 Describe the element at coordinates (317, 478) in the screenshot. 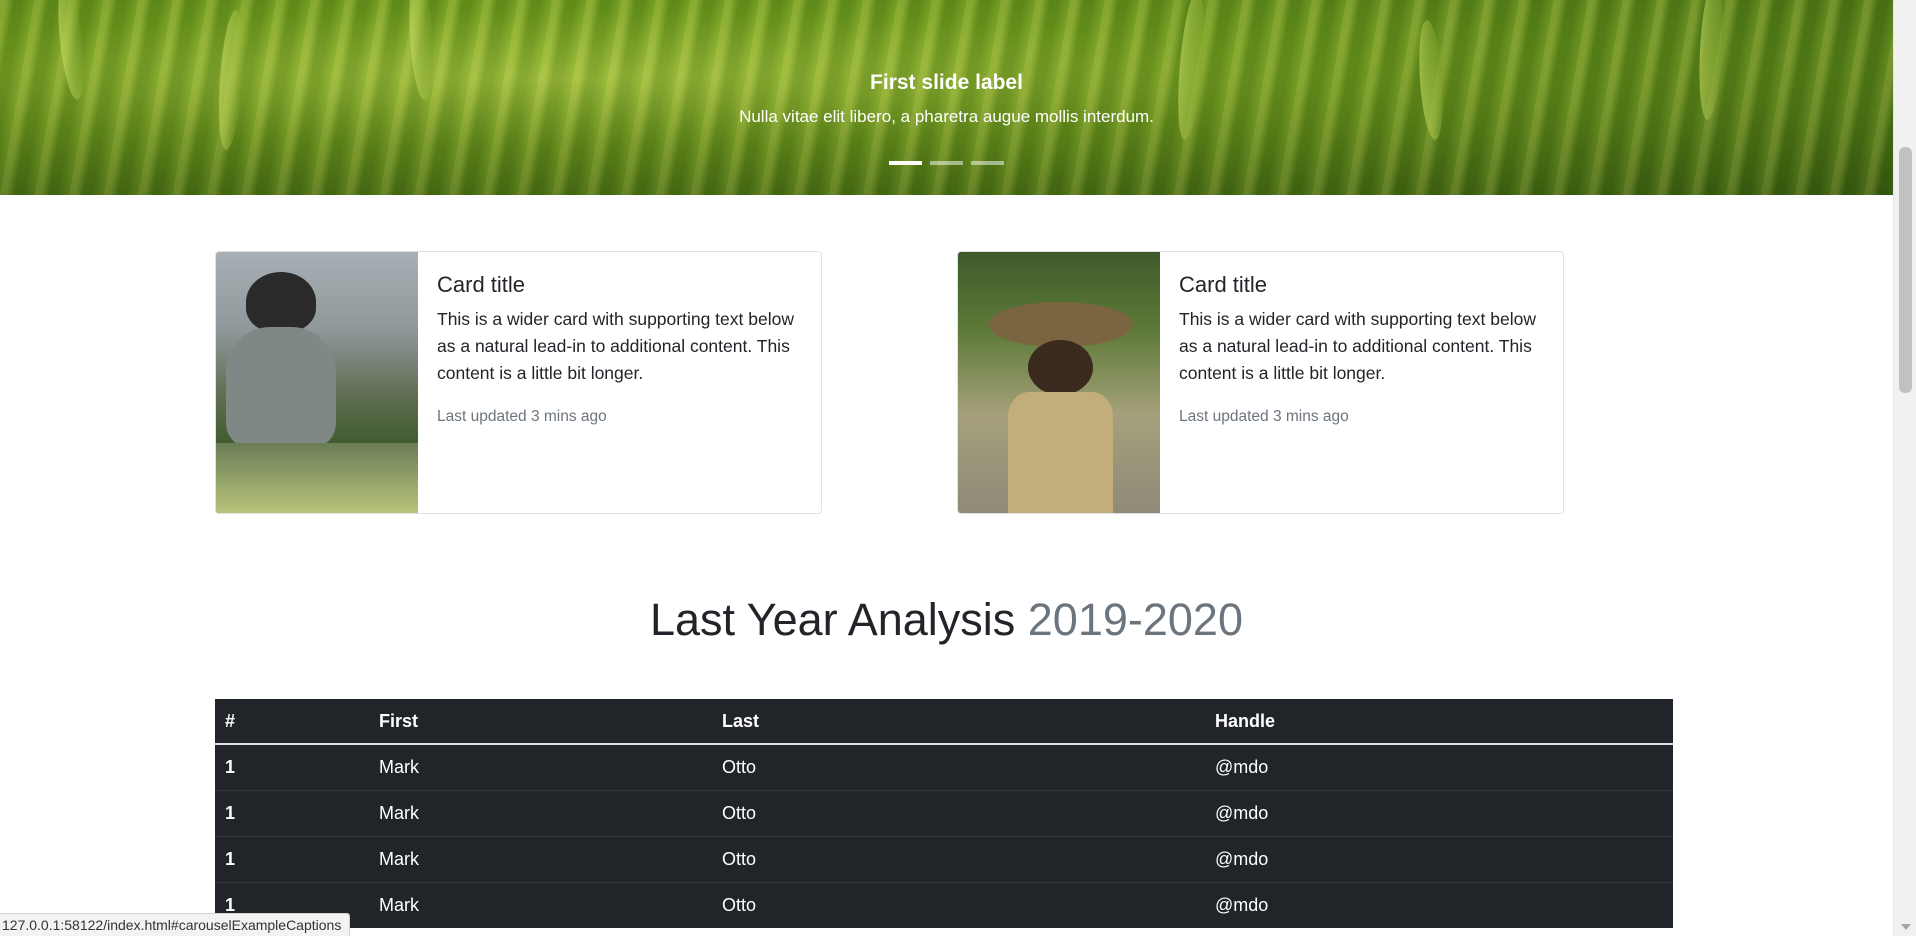

I see `rice-field-decor` at that location.